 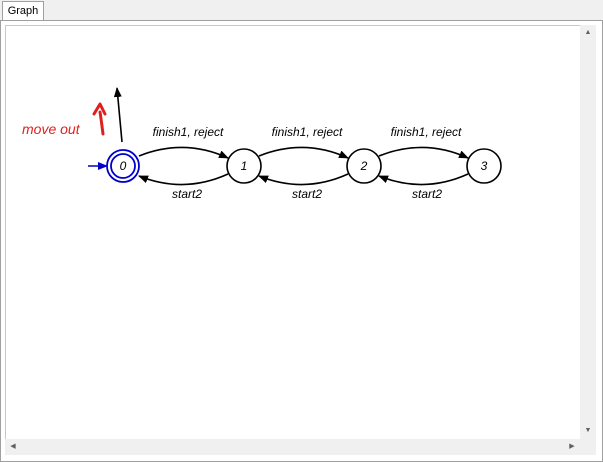 I want to click on state-1-label: 1, so click(x=244, y=166).